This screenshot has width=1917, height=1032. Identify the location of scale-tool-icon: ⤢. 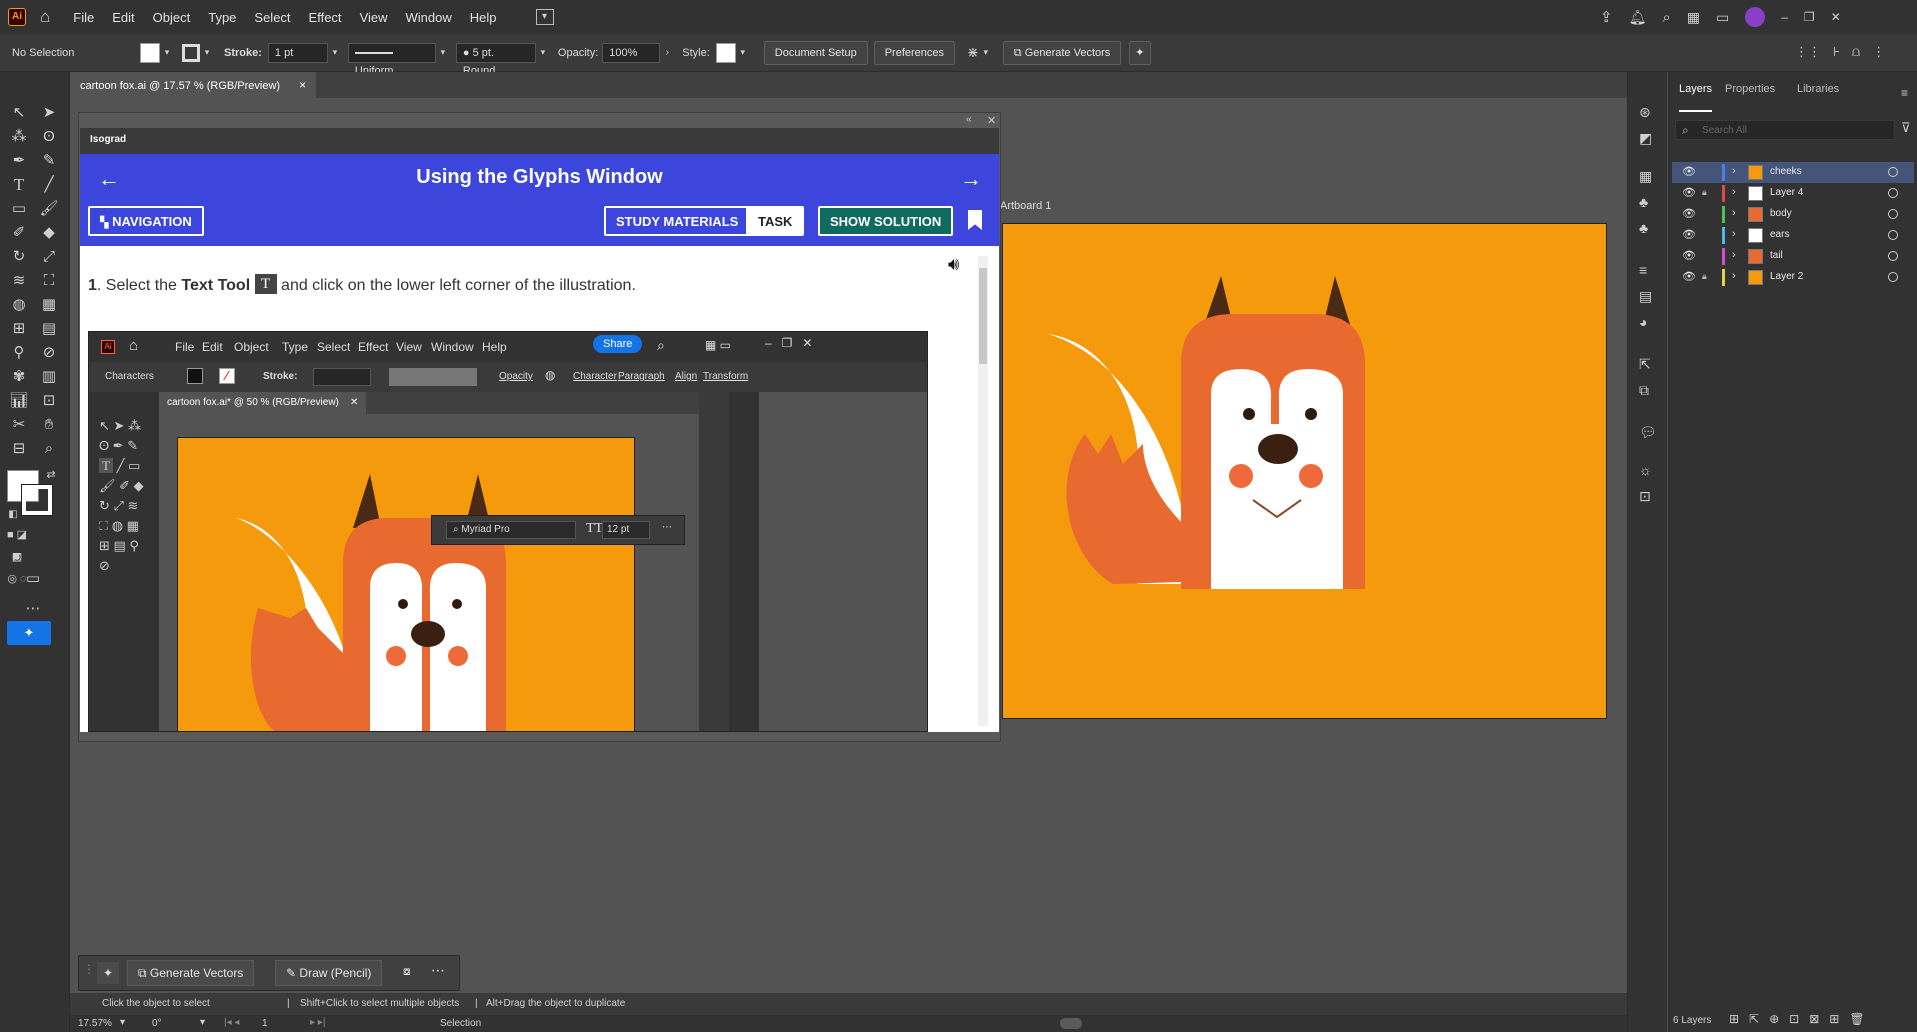
(49, 257).